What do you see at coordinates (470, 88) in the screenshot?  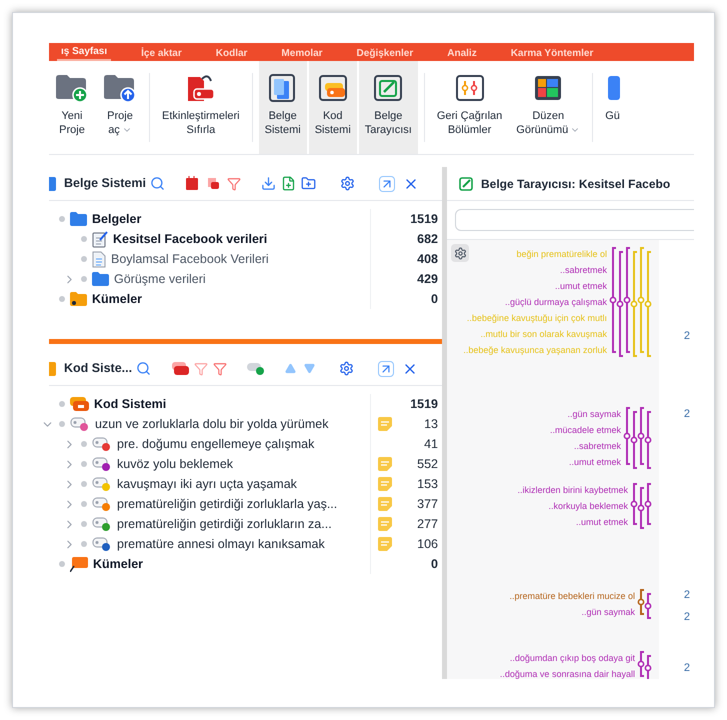 I see `retrieved-segments-icon` at bounding box center [470, 88].